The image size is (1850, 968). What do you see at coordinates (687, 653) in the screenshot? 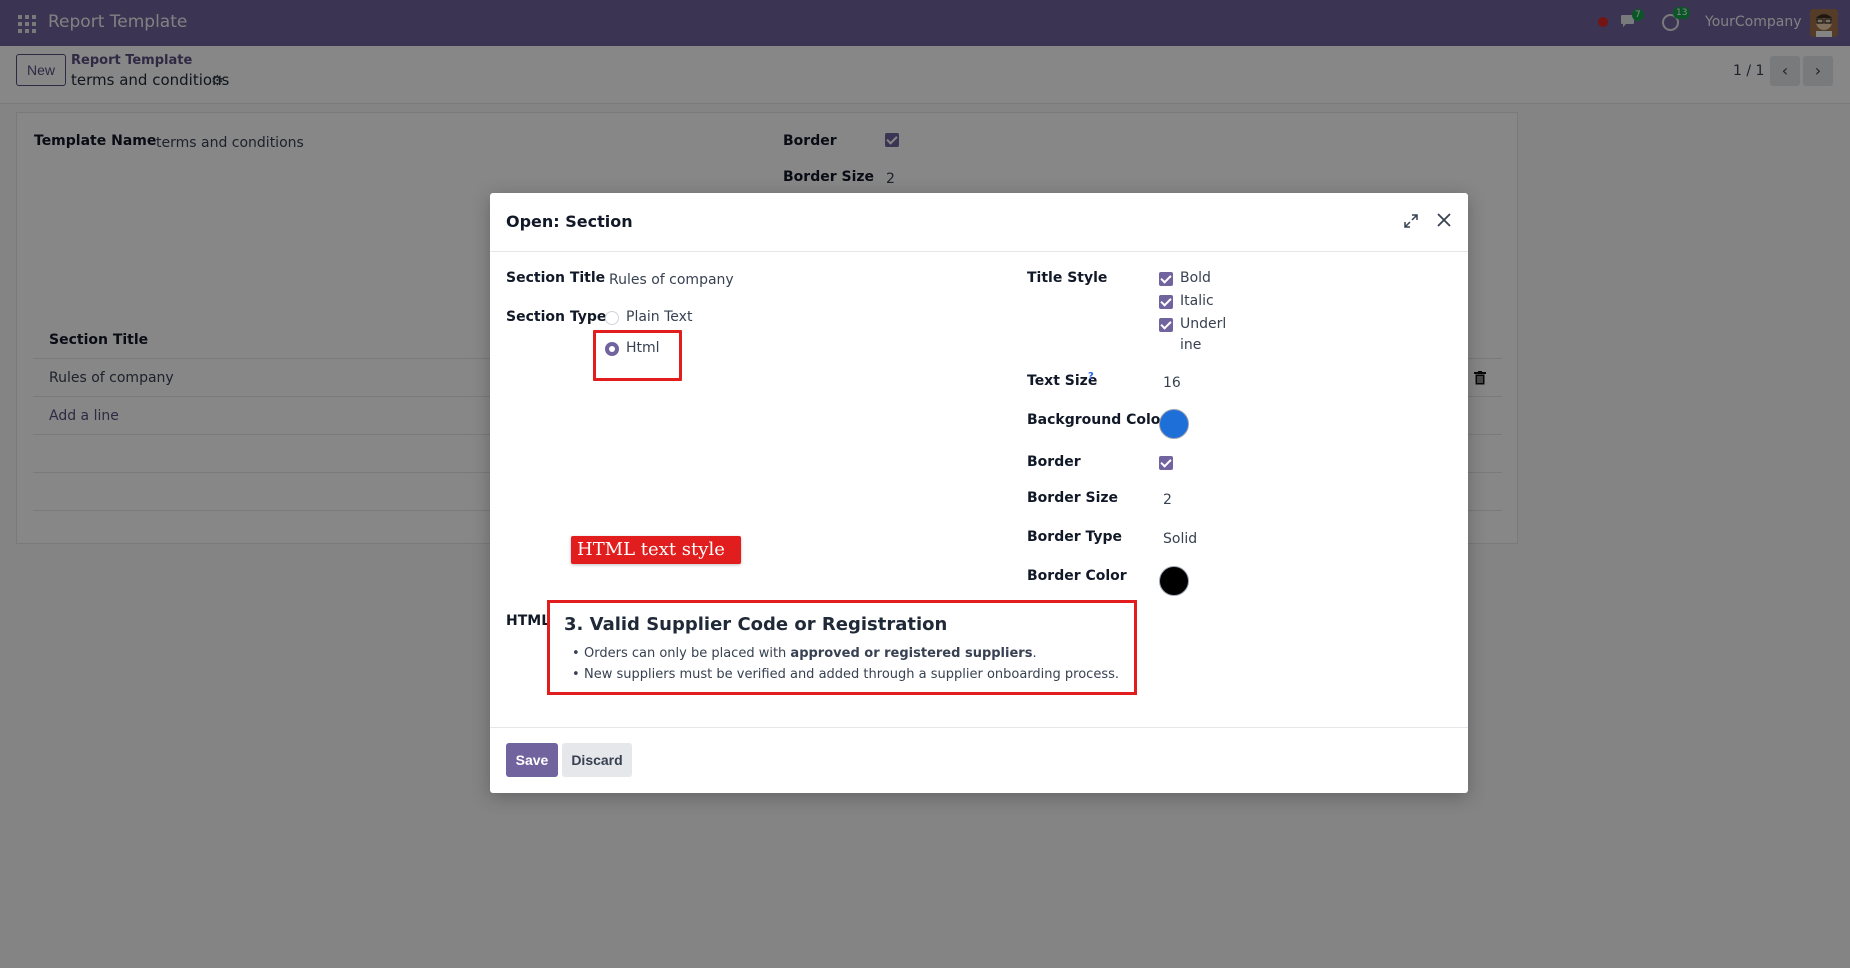
I see `bullet-text: Orders can only be placed with` at bounding box center [687, 653].